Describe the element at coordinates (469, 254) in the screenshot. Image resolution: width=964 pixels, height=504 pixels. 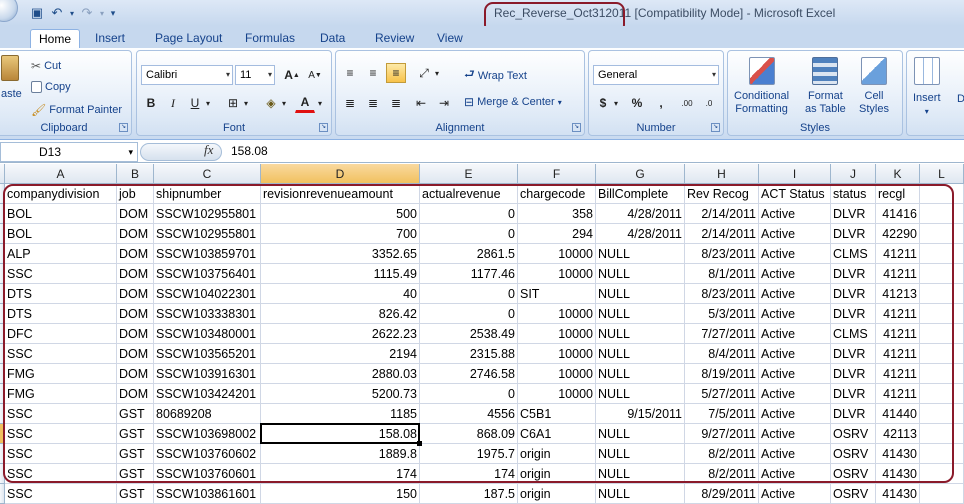
I see `table-cell: 2861.5` at that location.